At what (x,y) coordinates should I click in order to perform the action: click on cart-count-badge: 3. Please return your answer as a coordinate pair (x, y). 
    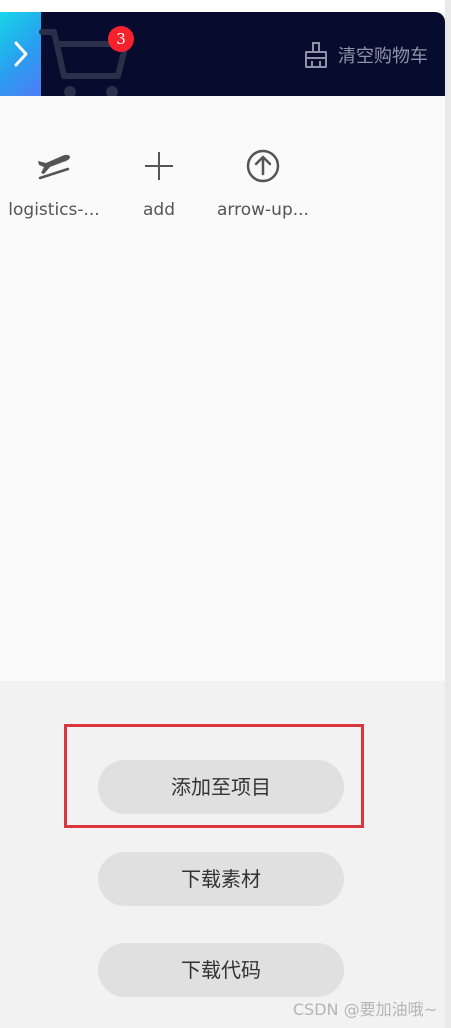
    Looking at the image, I should click on (121, 39).